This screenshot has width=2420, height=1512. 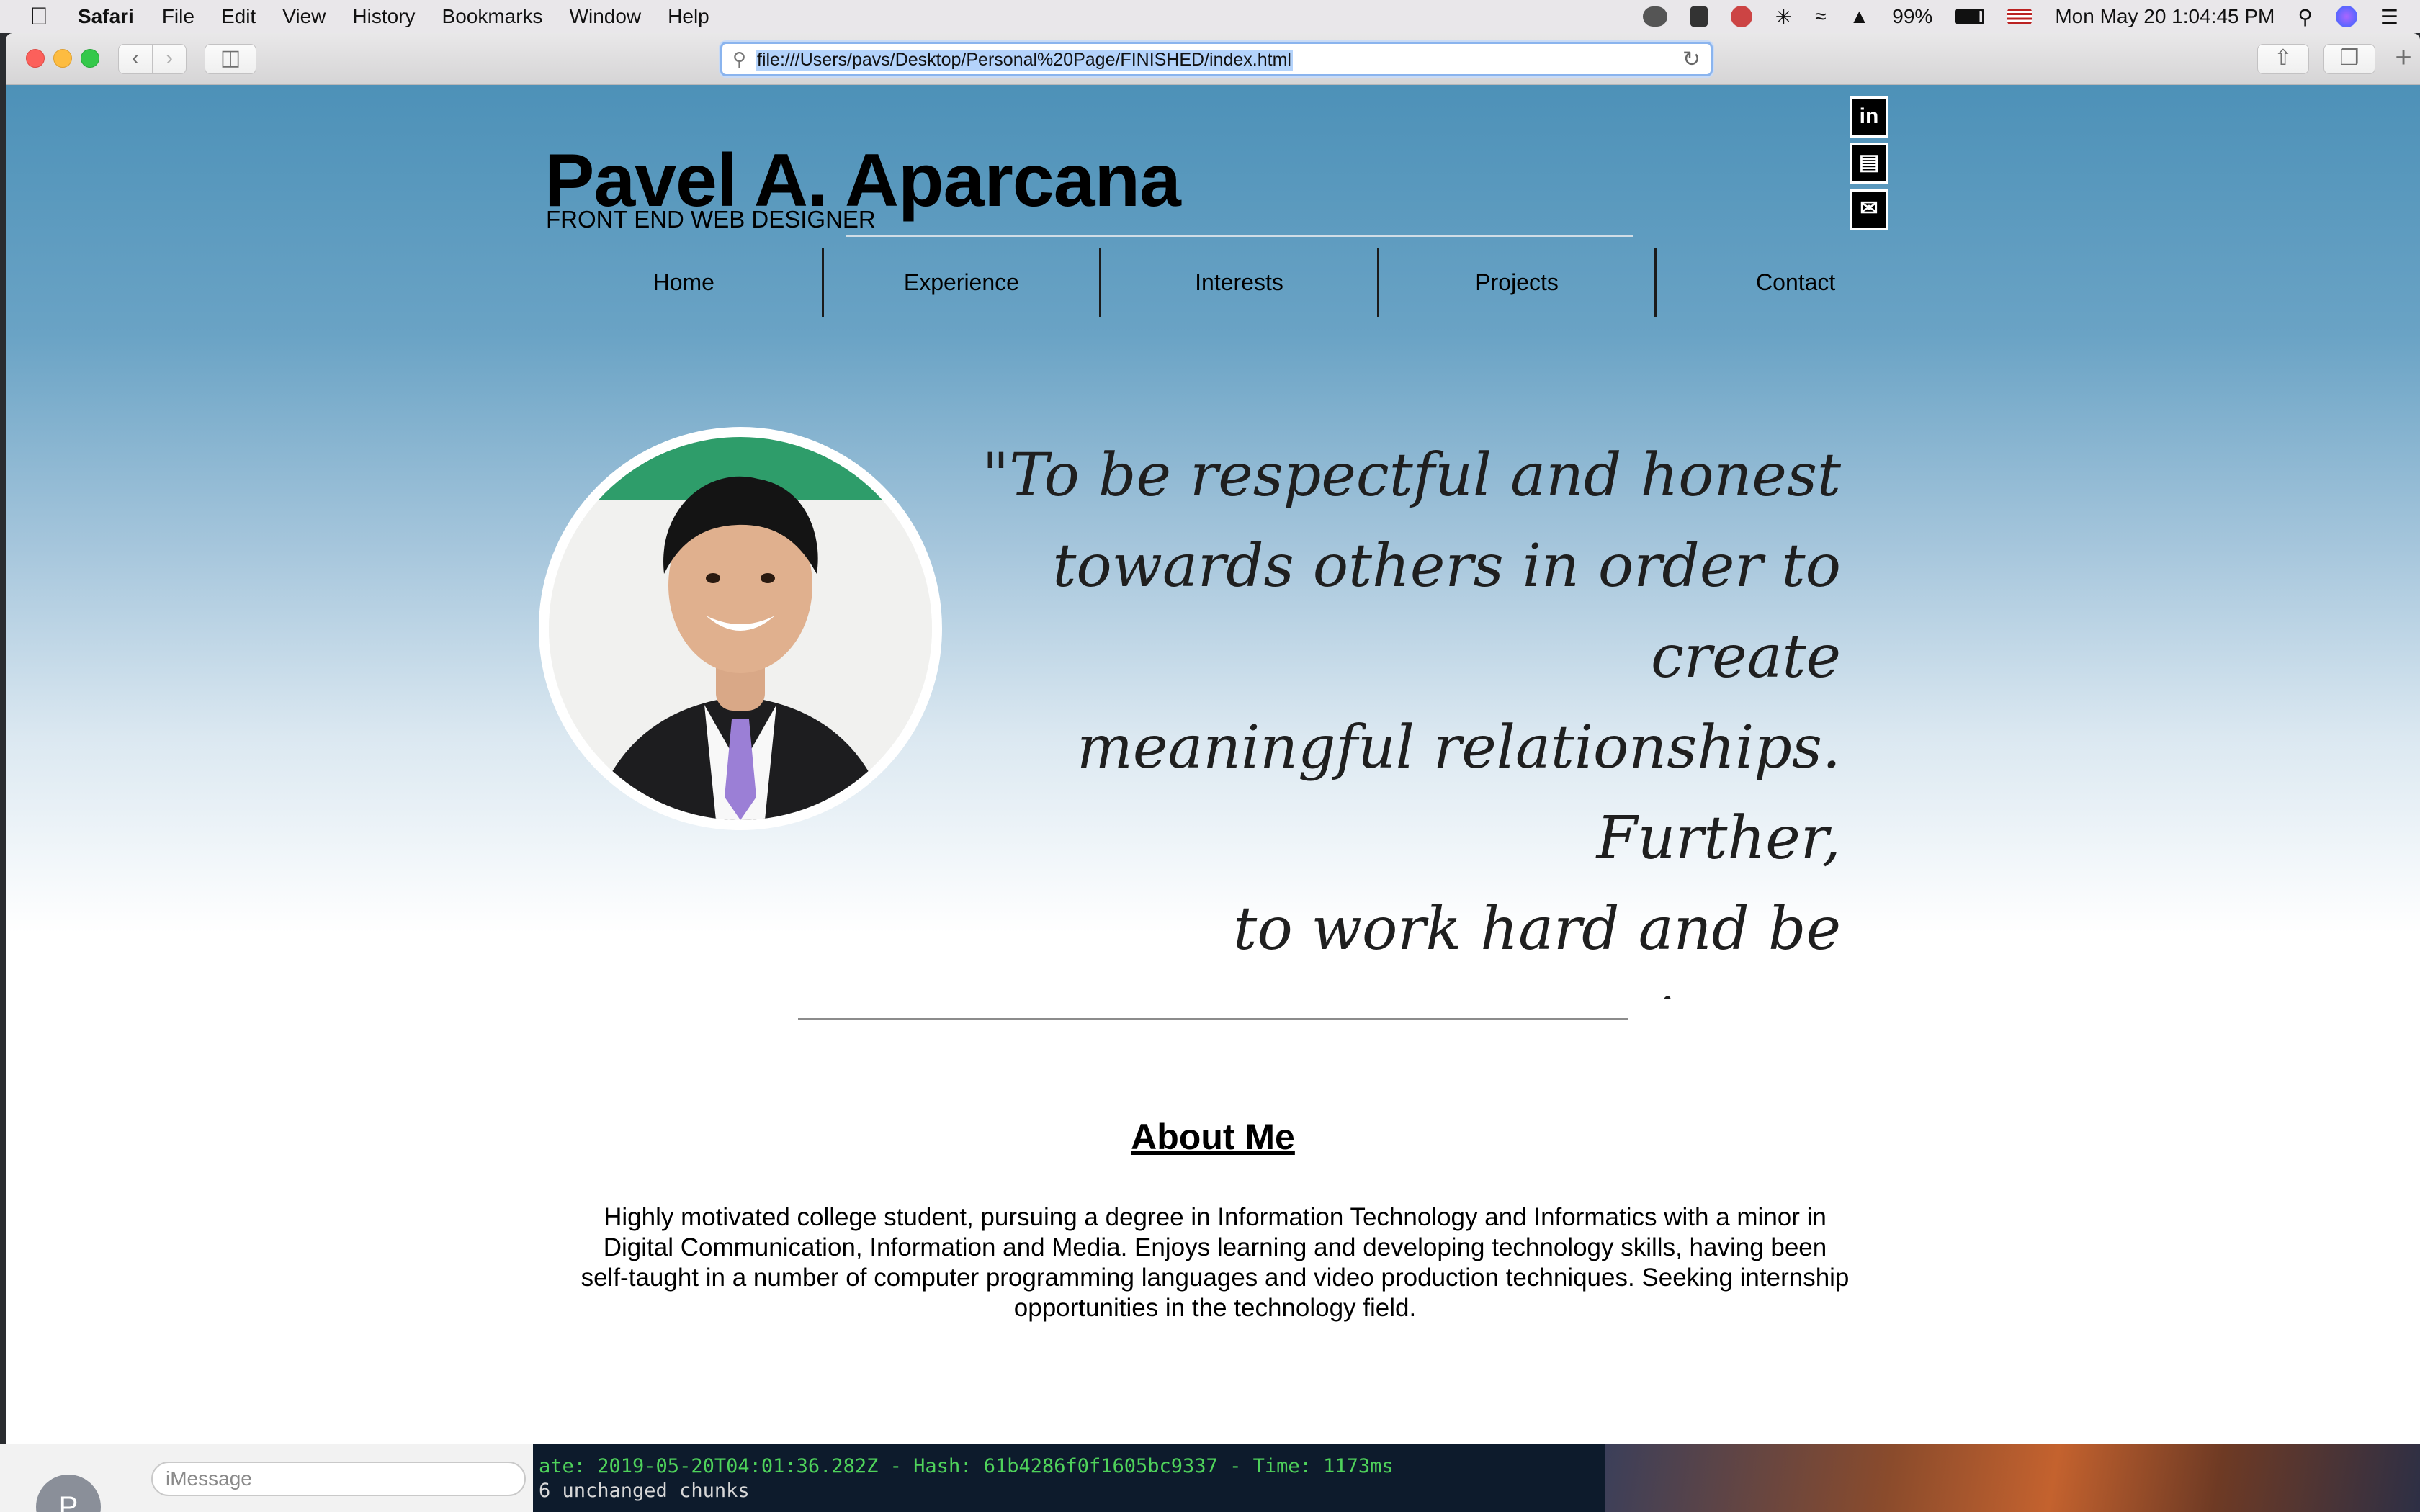 I want to click on minimize-window-button, so click(x=62, y=58).